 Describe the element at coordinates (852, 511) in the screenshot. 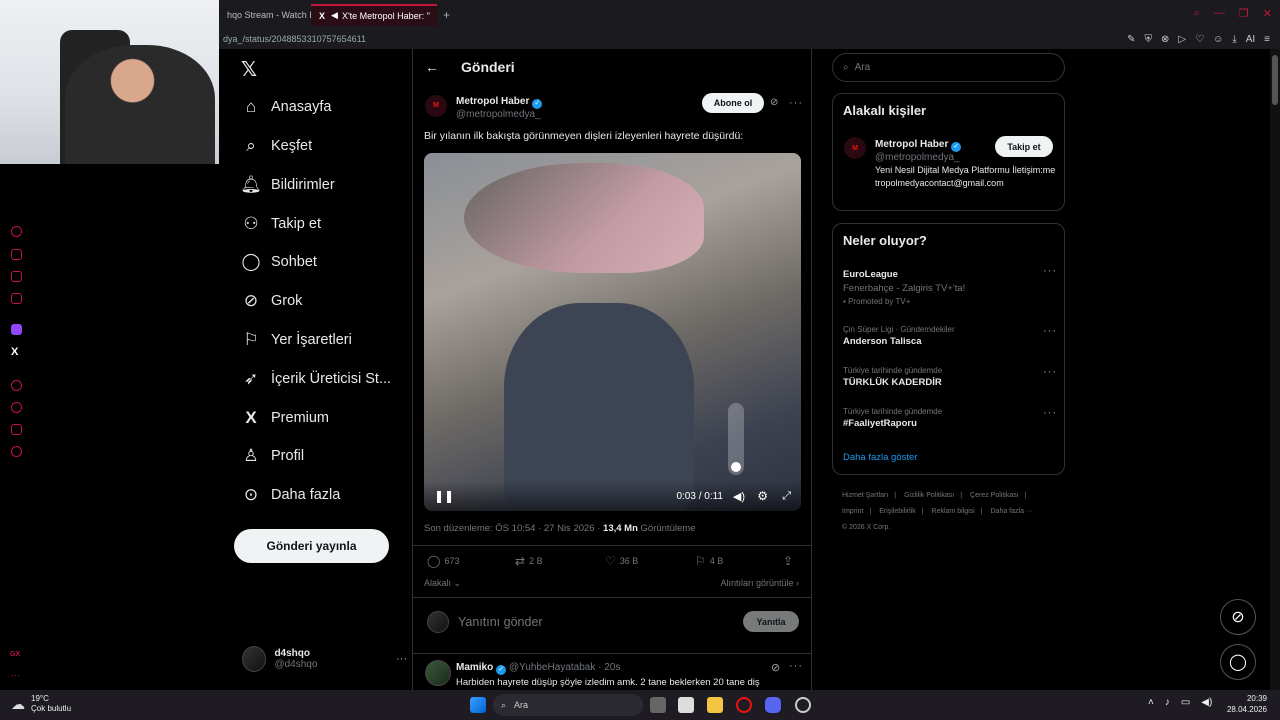

I see `footer-link: Imprint` at that location.